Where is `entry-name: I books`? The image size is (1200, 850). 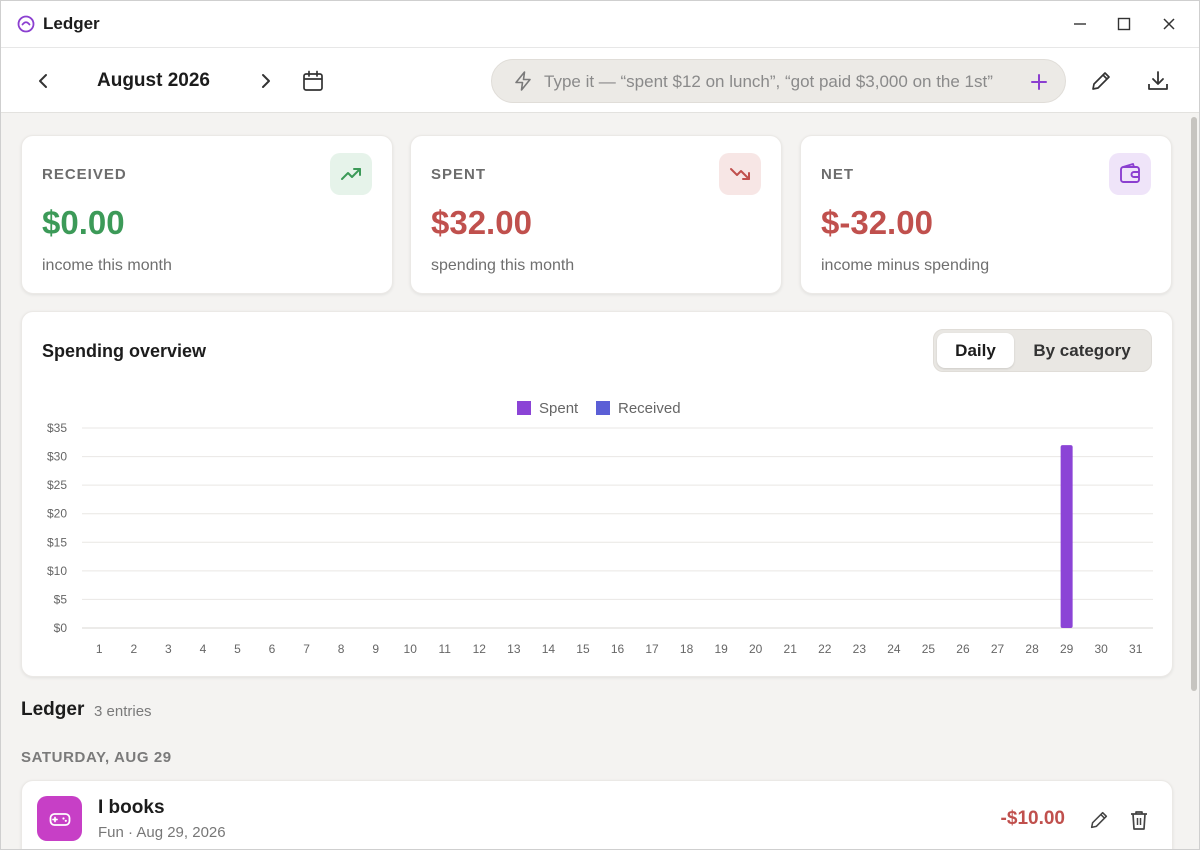 entry-name: I books is located at coordinates (131, 807).